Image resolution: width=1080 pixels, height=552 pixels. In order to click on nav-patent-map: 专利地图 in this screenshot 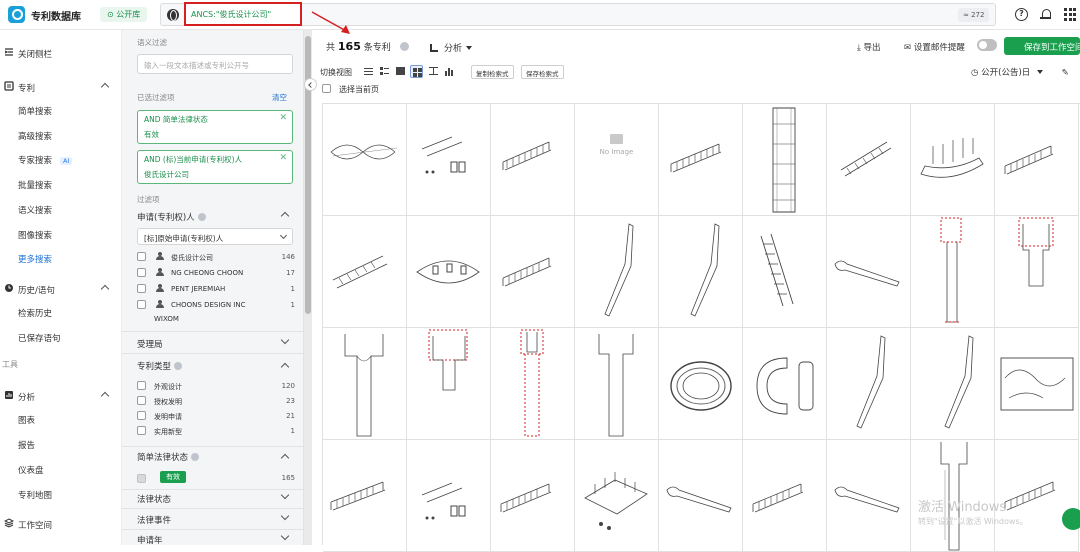, I will do `click(35, 495)`.